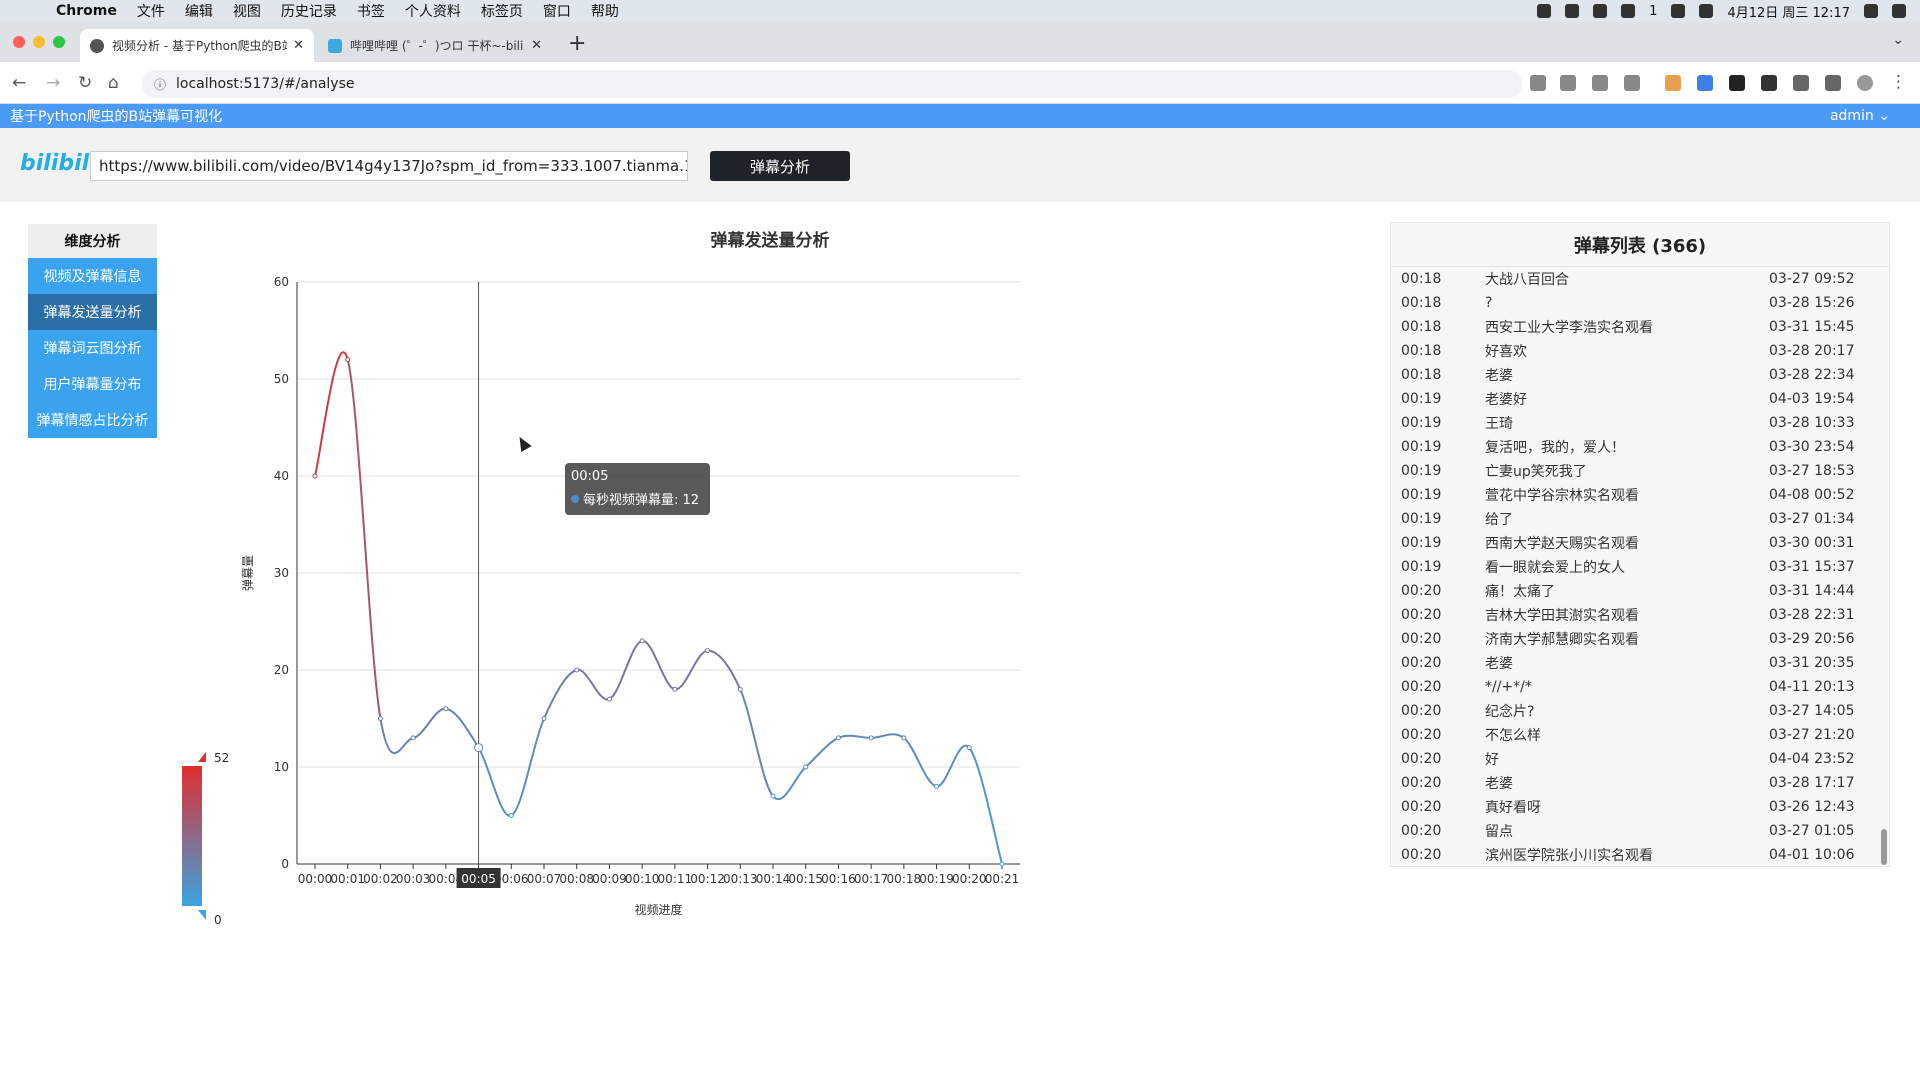 The height and width of the screenshot is (1080, 1920). What do you see at coordinates (1788, 11) in the screenshot?
I see `menubar-clock: 4月12日 周三 12:17` at bounding box center [1788, 11].